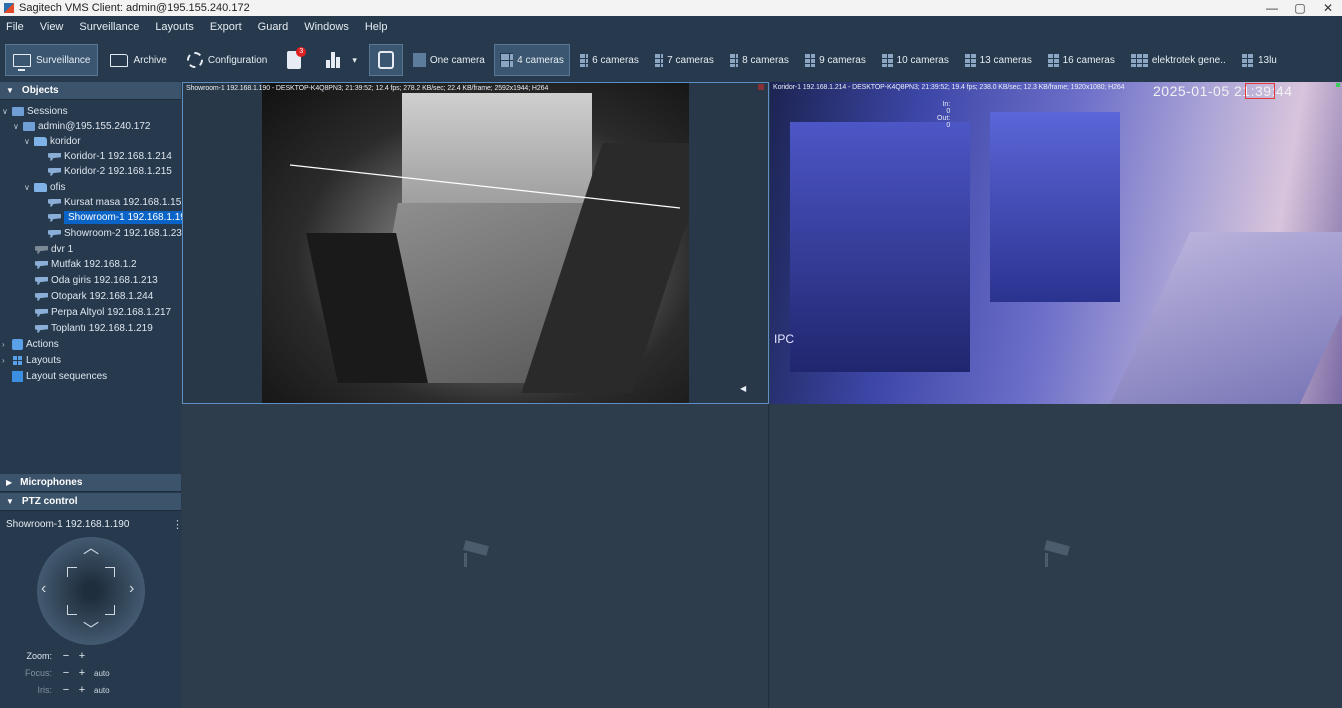  What do you see at coordinates (1272, 8) in the screenshot?
I see `minimize-button: —` at bounding box center [1272, 8].